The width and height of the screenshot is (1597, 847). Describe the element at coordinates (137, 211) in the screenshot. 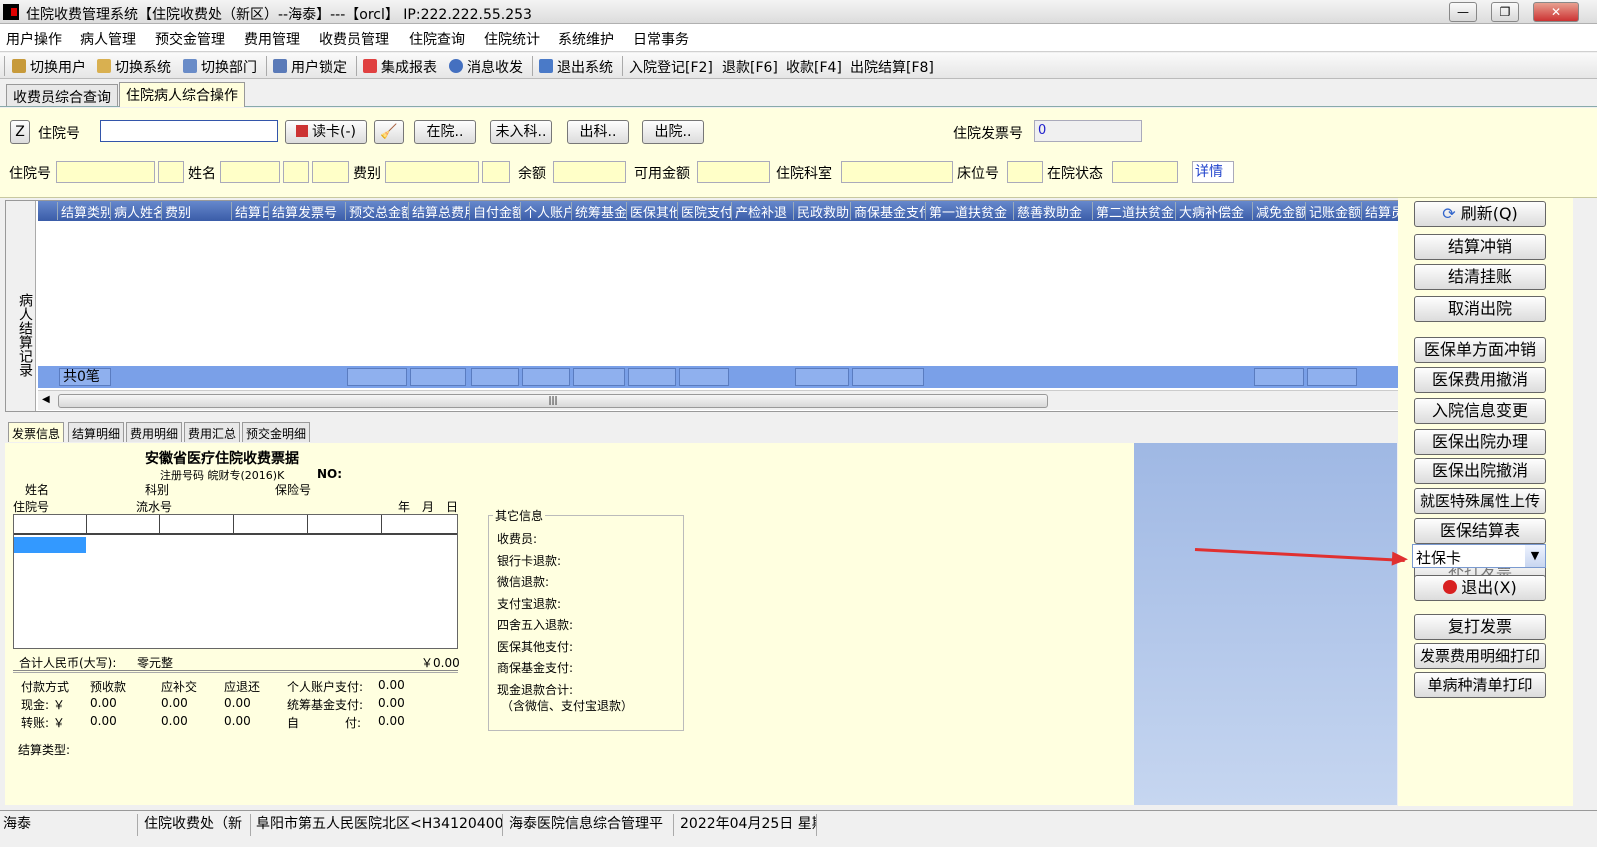

I see `column-header: 病人姓名` at that location.